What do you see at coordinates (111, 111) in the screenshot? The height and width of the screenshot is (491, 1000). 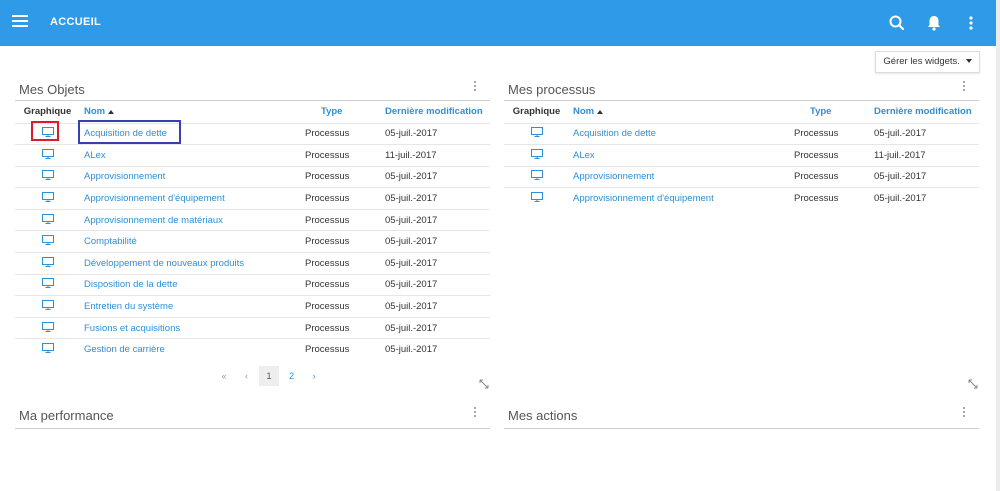 I see `sort-asc-icon` at bounding box center [111, 111].